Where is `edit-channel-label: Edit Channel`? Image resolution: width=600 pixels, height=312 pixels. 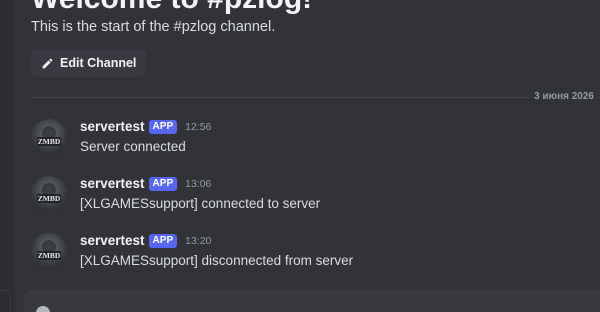
edit-channel-label: Edit Channel is located at coordinates (98, 63).